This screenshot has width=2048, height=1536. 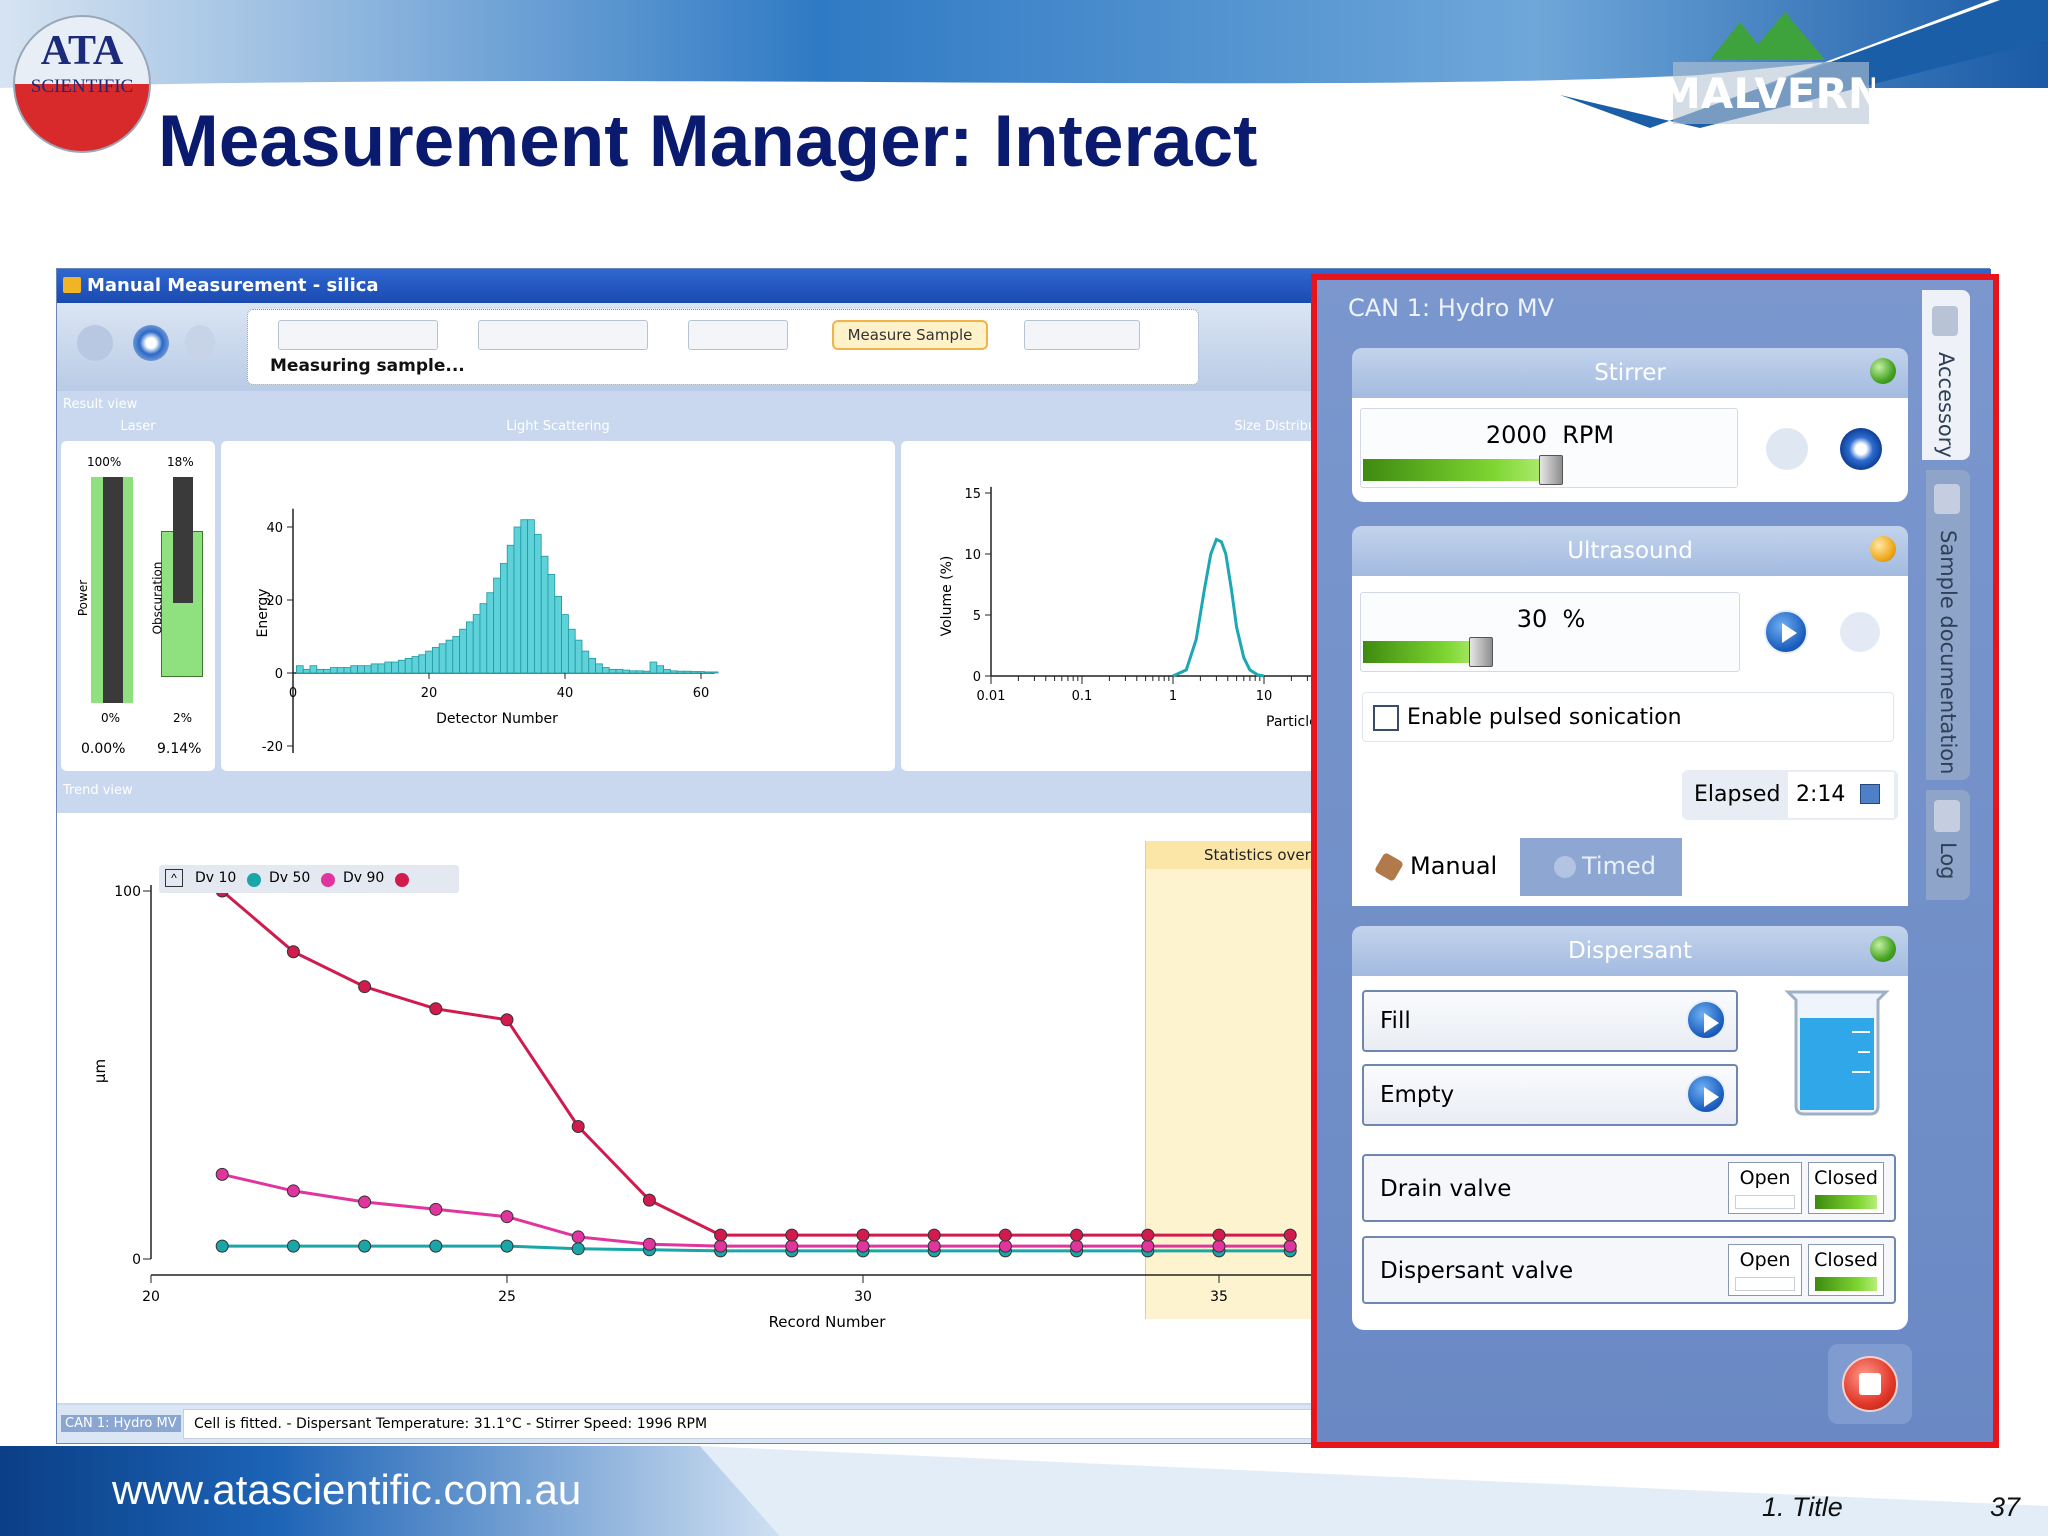 What do you see at coordinates (157, 598) in the screenshot?
I see `obscuration-axis-label: Obscuration` at bounding box center [157, 598].